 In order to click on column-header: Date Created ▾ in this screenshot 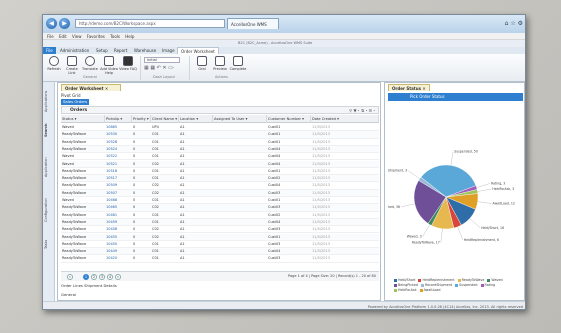, I will do `click(345, 119)`.